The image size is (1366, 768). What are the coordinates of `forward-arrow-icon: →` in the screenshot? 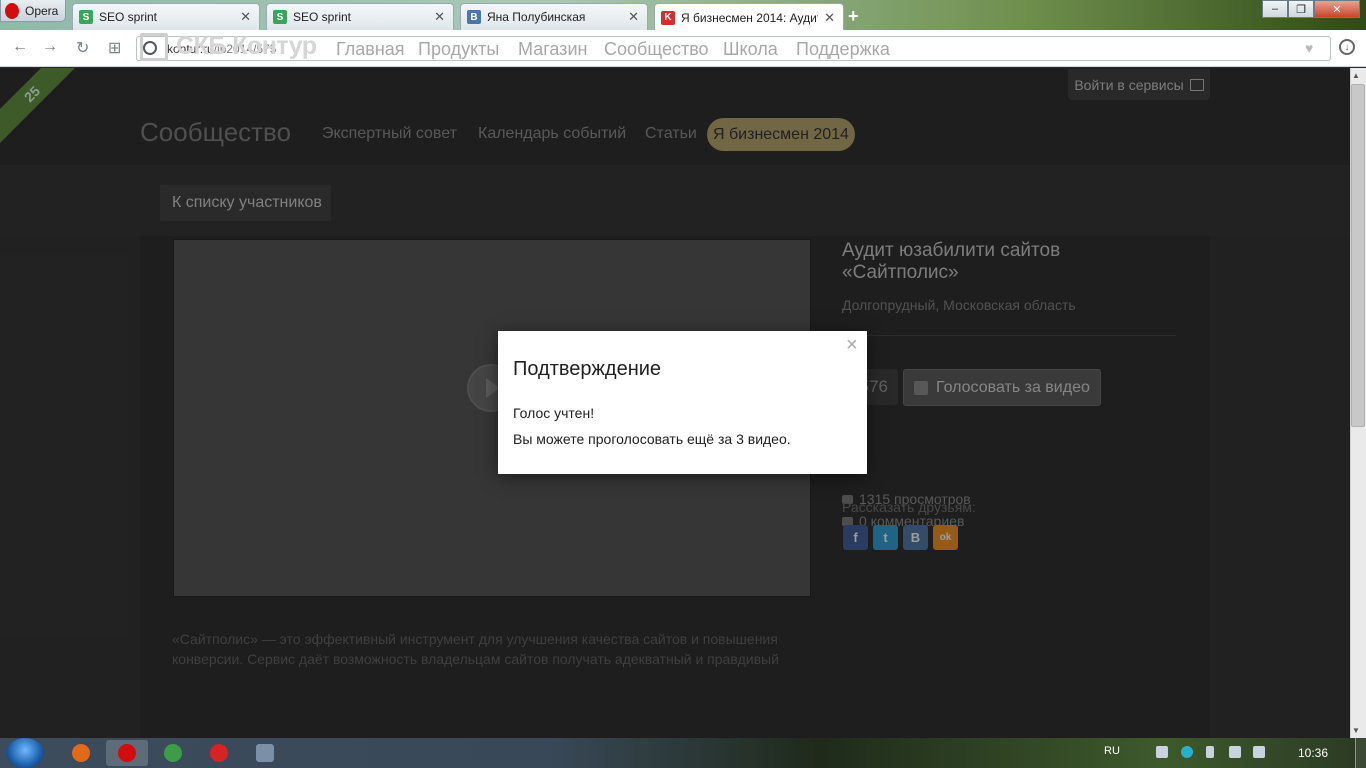 It's located at (50, 47).